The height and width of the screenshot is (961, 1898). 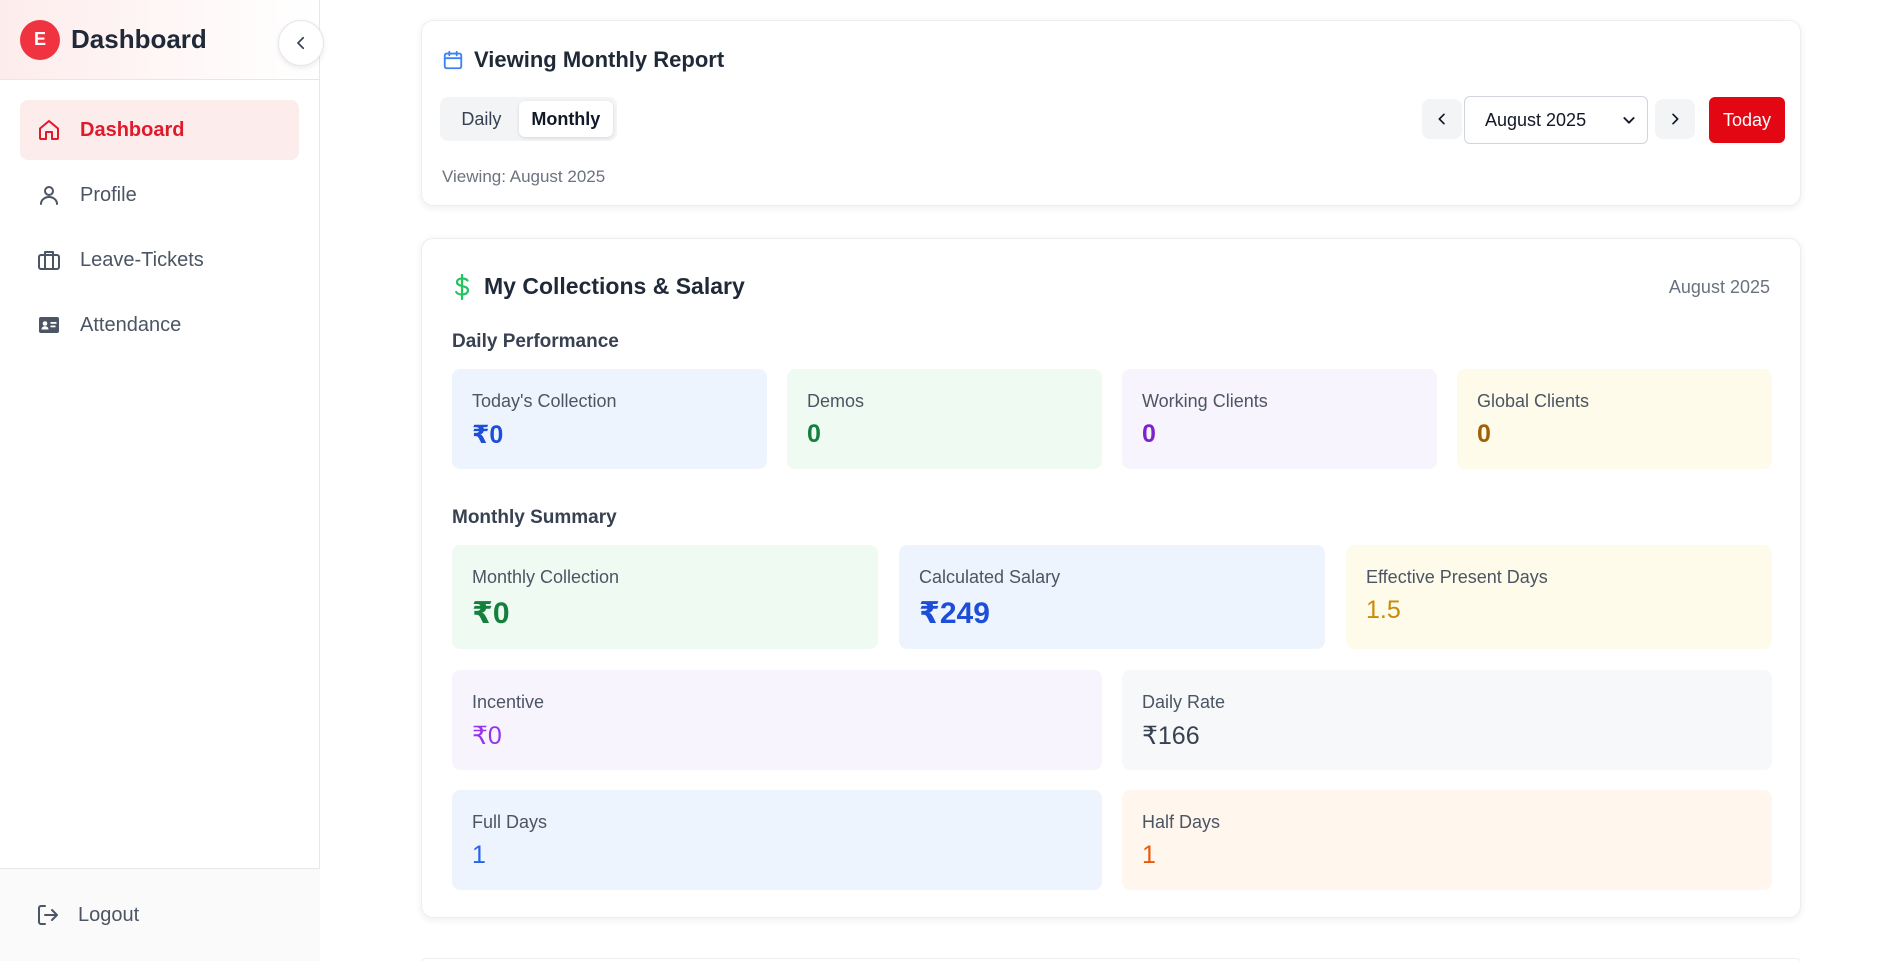 I want to click on stat-label: Today's Collection, so click(x=544, y=401).